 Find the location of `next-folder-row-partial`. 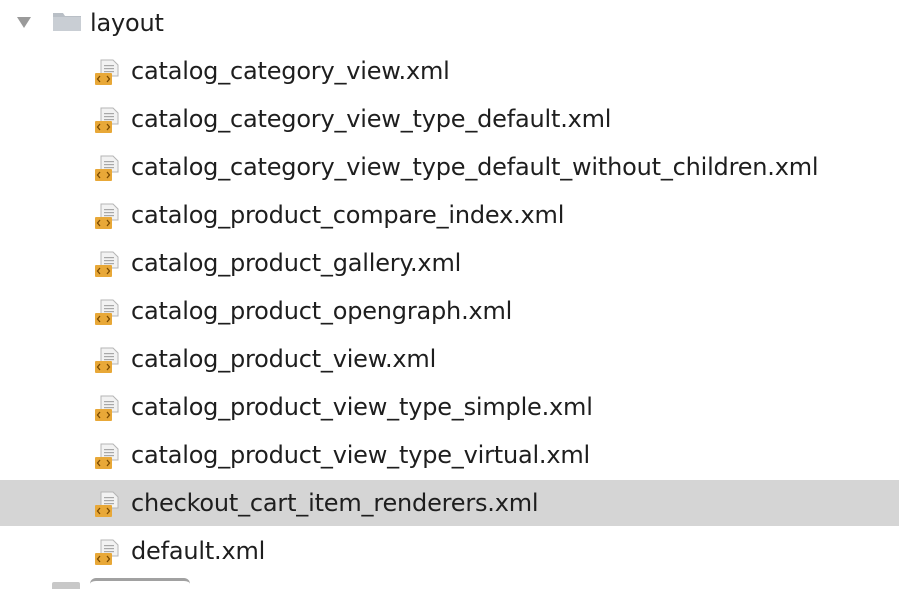

next-folder-row-partial is located at coordinates (449, 582).